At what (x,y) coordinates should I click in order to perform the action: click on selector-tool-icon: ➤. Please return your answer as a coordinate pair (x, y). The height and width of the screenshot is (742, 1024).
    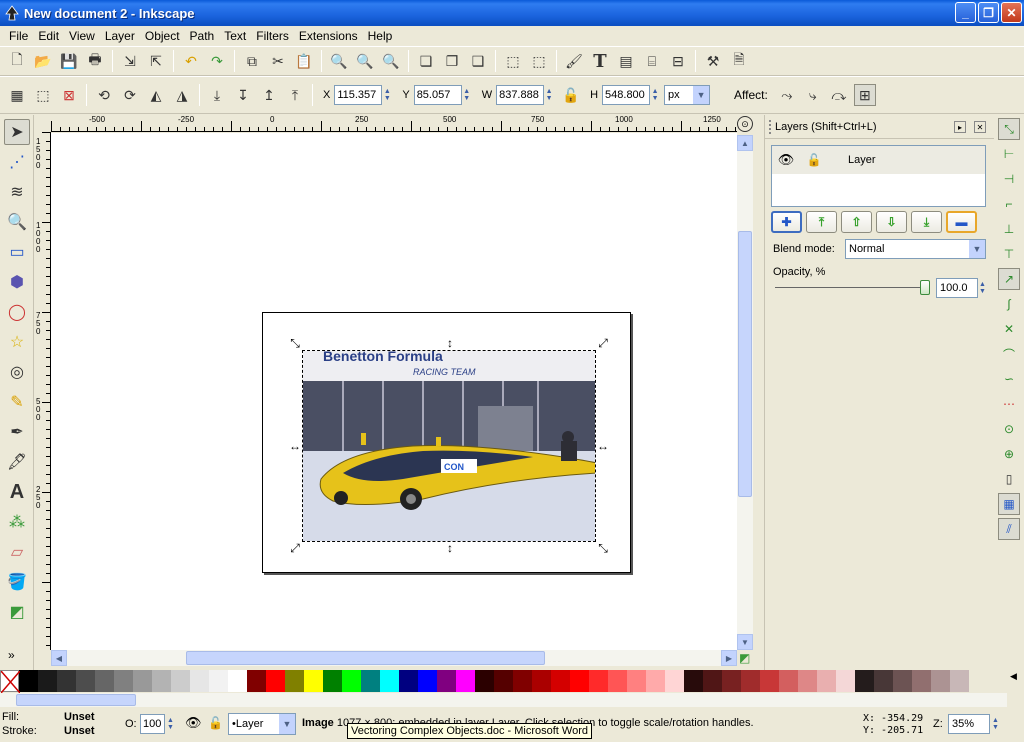
    Looking at the image, I should click on (17, 132).